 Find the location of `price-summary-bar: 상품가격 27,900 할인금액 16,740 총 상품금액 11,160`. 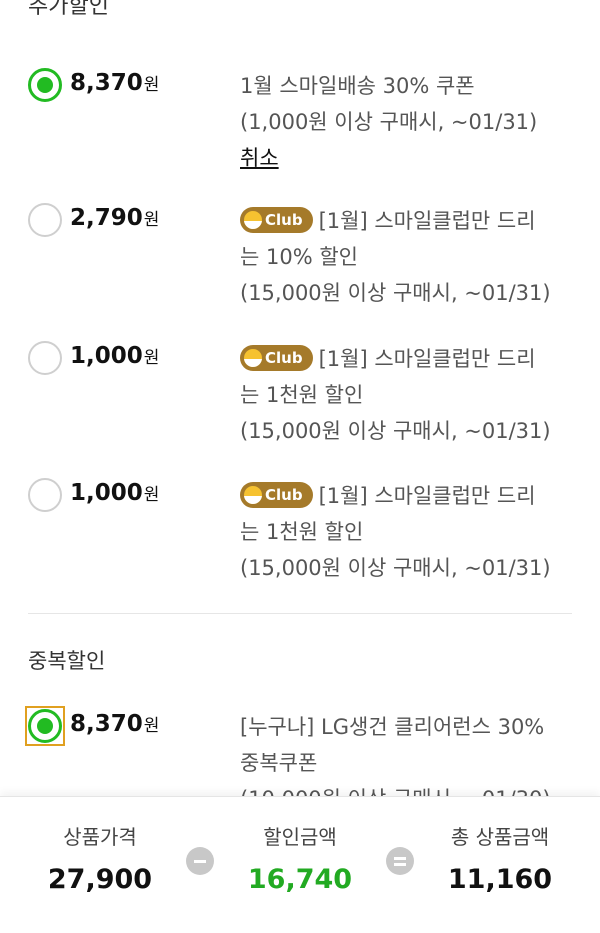

price-summary-bar: 상품가격 27,900 할인금액 16,740 총 상품금액 11,160 is located at coordinates (300, 864).